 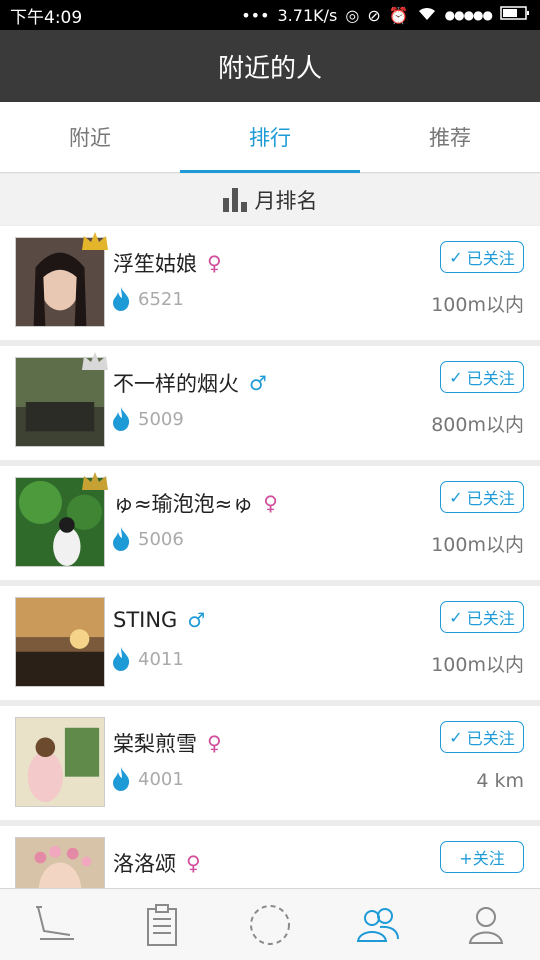 I want to click on list-item: 浮笙姑娘 ♀ 6521 ✓ 已关注 100m以内, so click(x=270, y=283).